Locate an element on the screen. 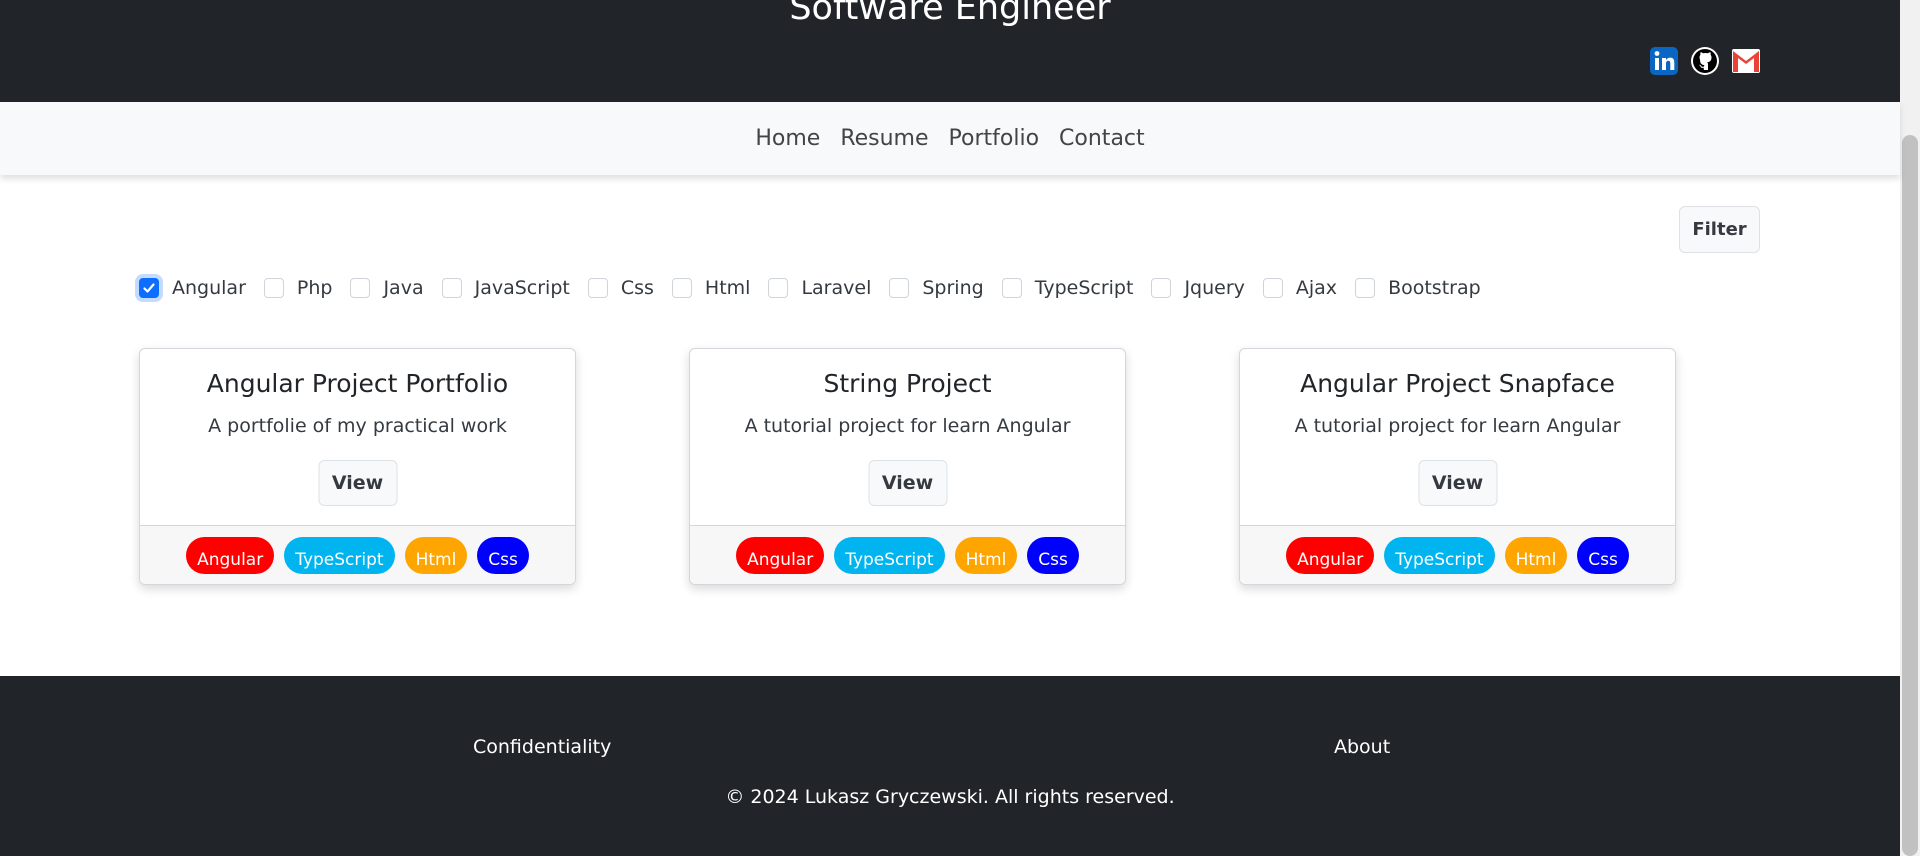 The width and height of the screenshot is (1920, 856). checkbox-label: Bootstrap is located at coordinates (1434, 288).